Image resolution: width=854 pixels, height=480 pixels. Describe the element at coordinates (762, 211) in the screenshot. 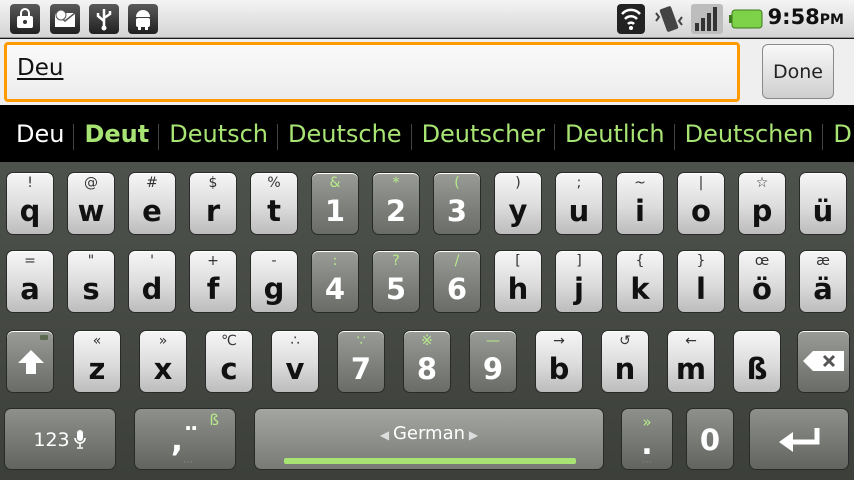

I see `key-label: p` at that location.